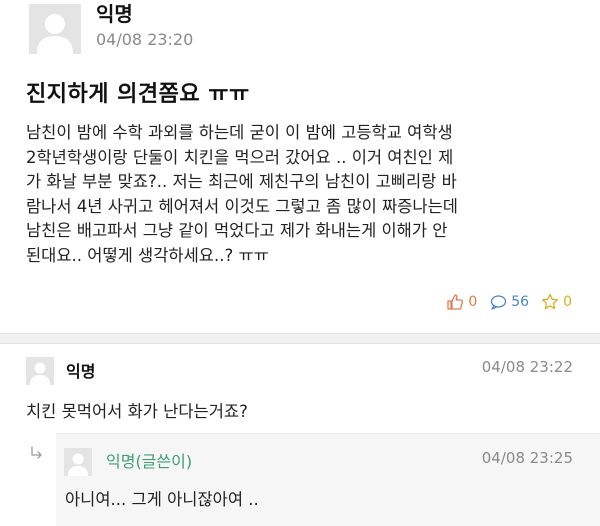 This screenshot has width=600, height=526. I want to click on comment-avatar, so click(40, 371).